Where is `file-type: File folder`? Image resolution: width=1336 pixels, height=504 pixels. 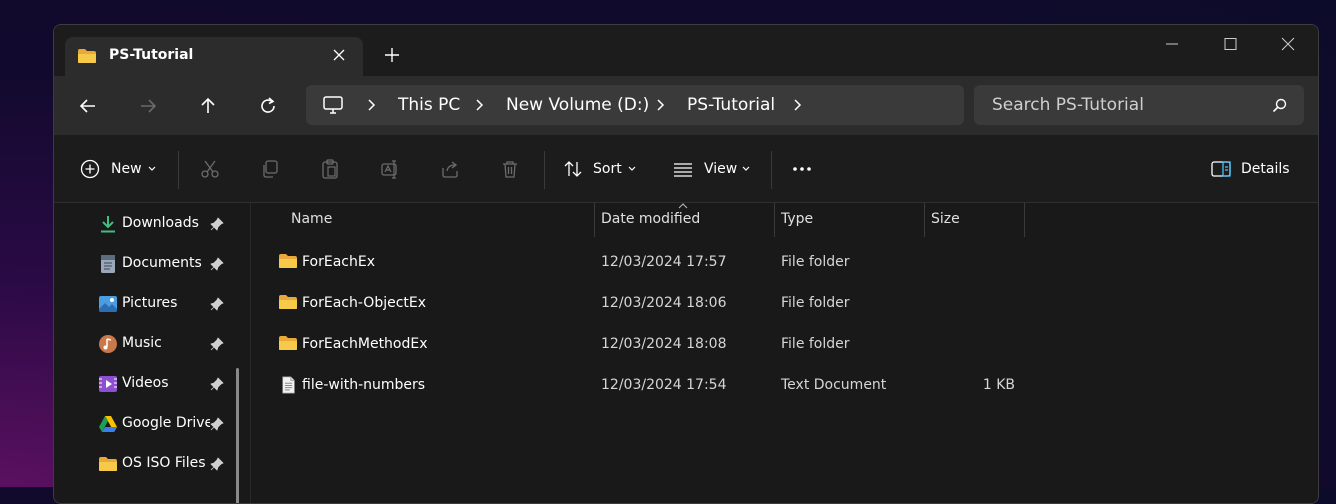 file-type: File folder is located at coordinates (815, 303).